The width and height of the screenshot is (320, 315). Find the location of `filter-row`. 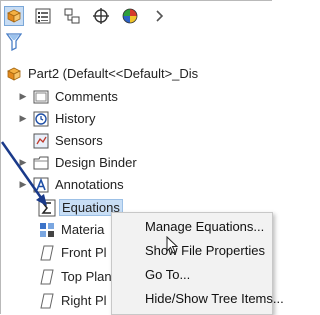

filter-row is located at coordinates (136, 42).